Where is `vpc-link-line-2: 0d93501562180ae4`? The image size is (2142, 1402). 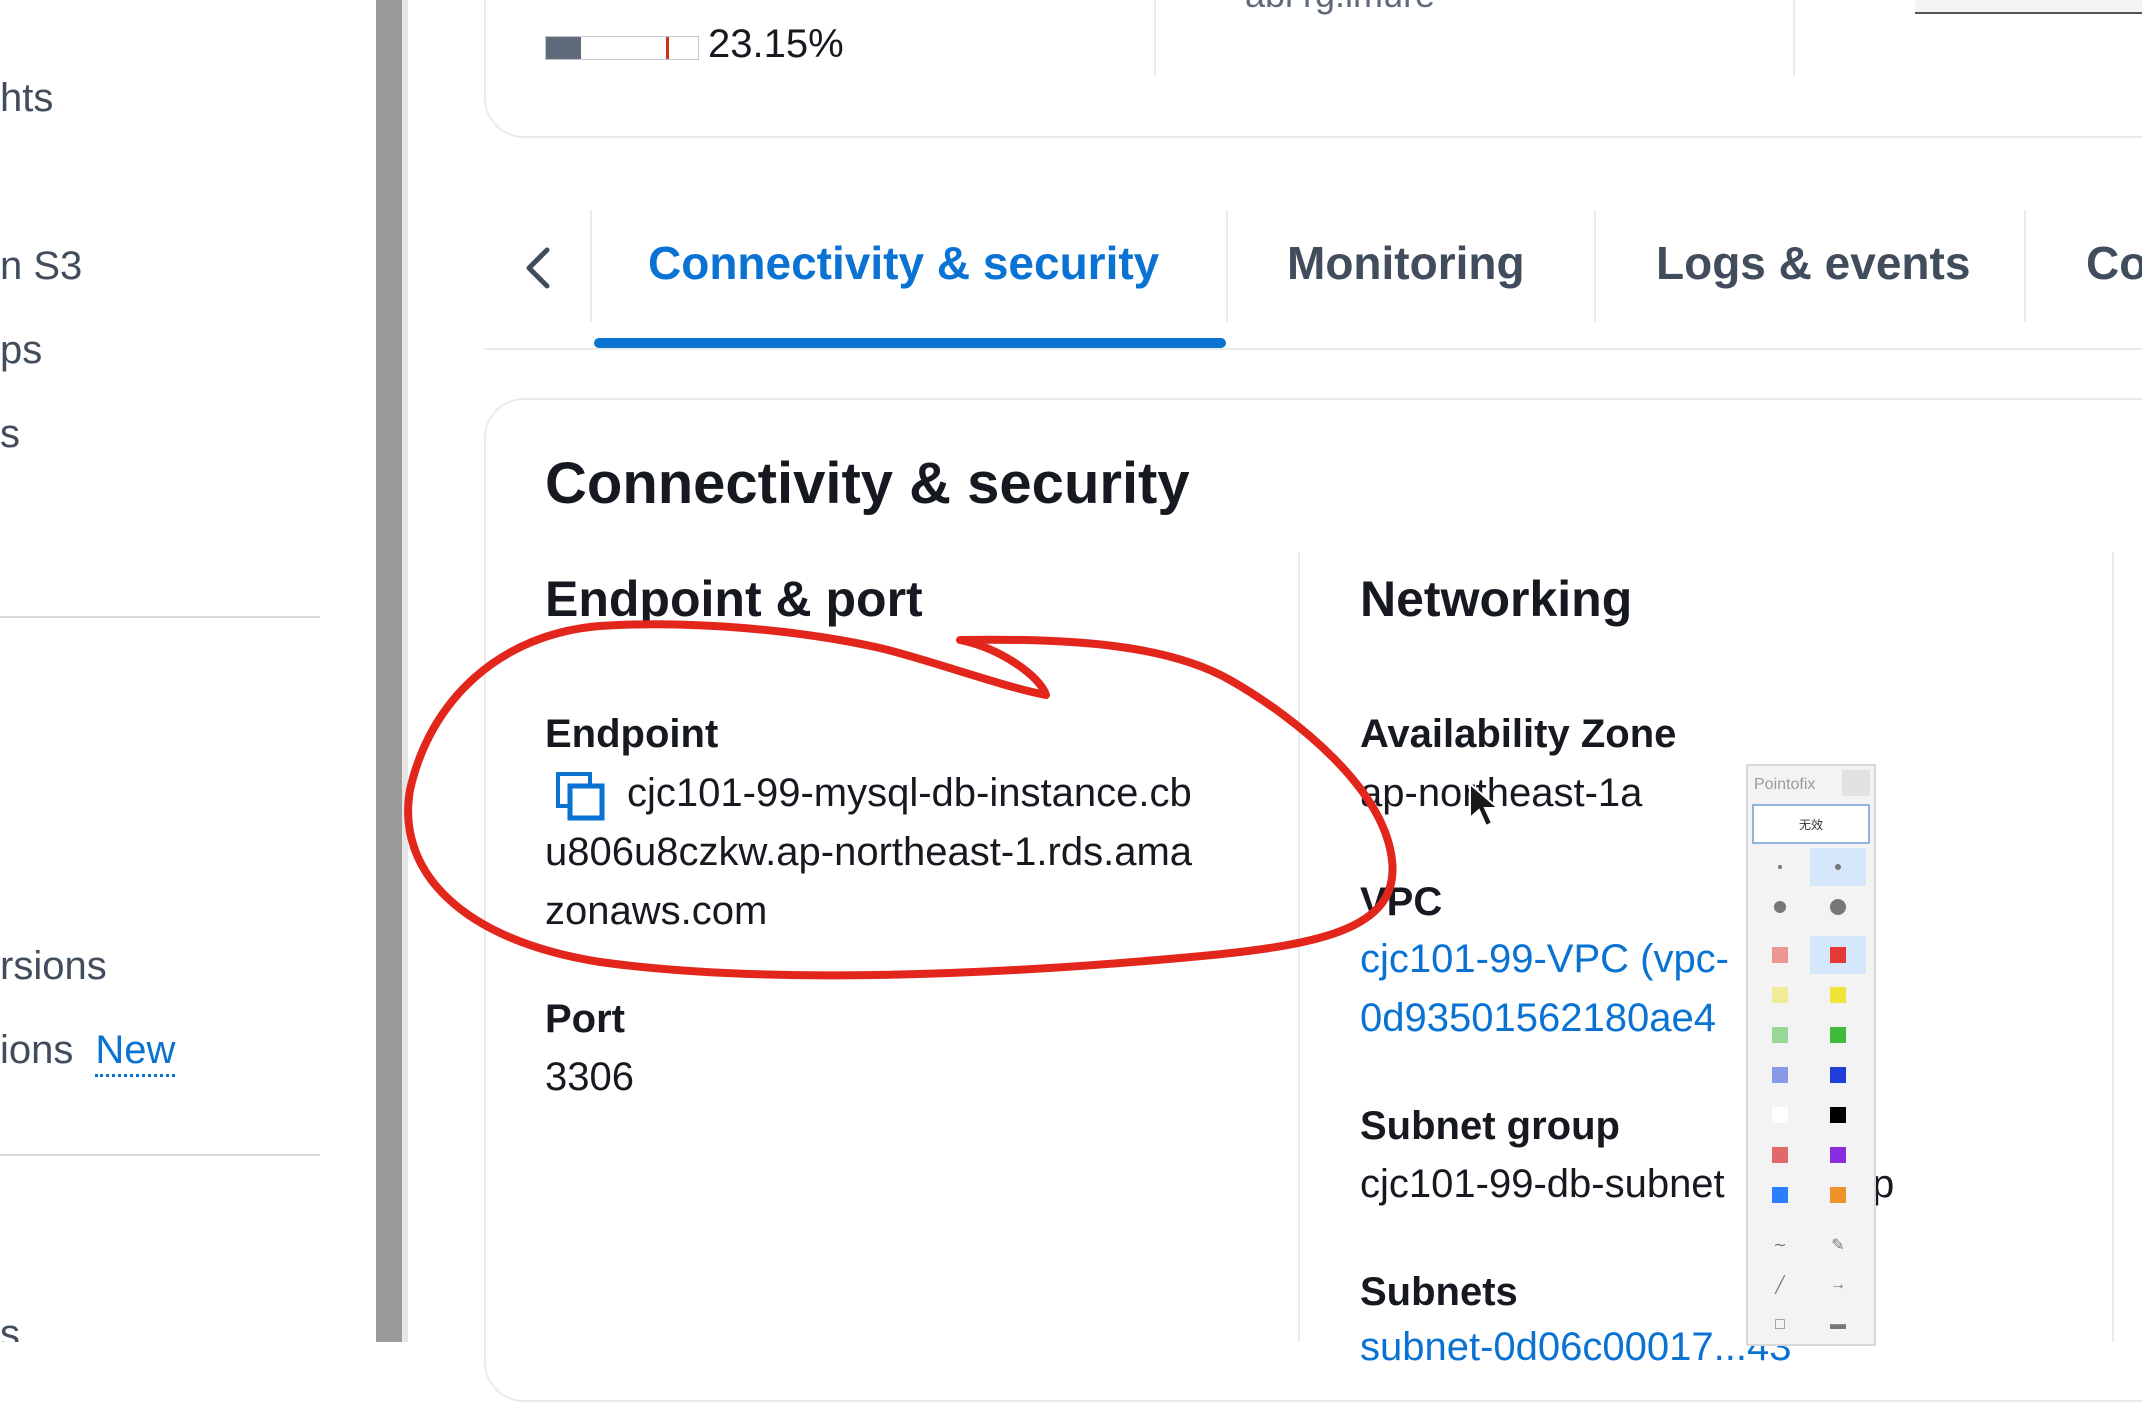
vpc-link-line-2: 0d93501562180ae4 is located at coordinates (1538, 1018).